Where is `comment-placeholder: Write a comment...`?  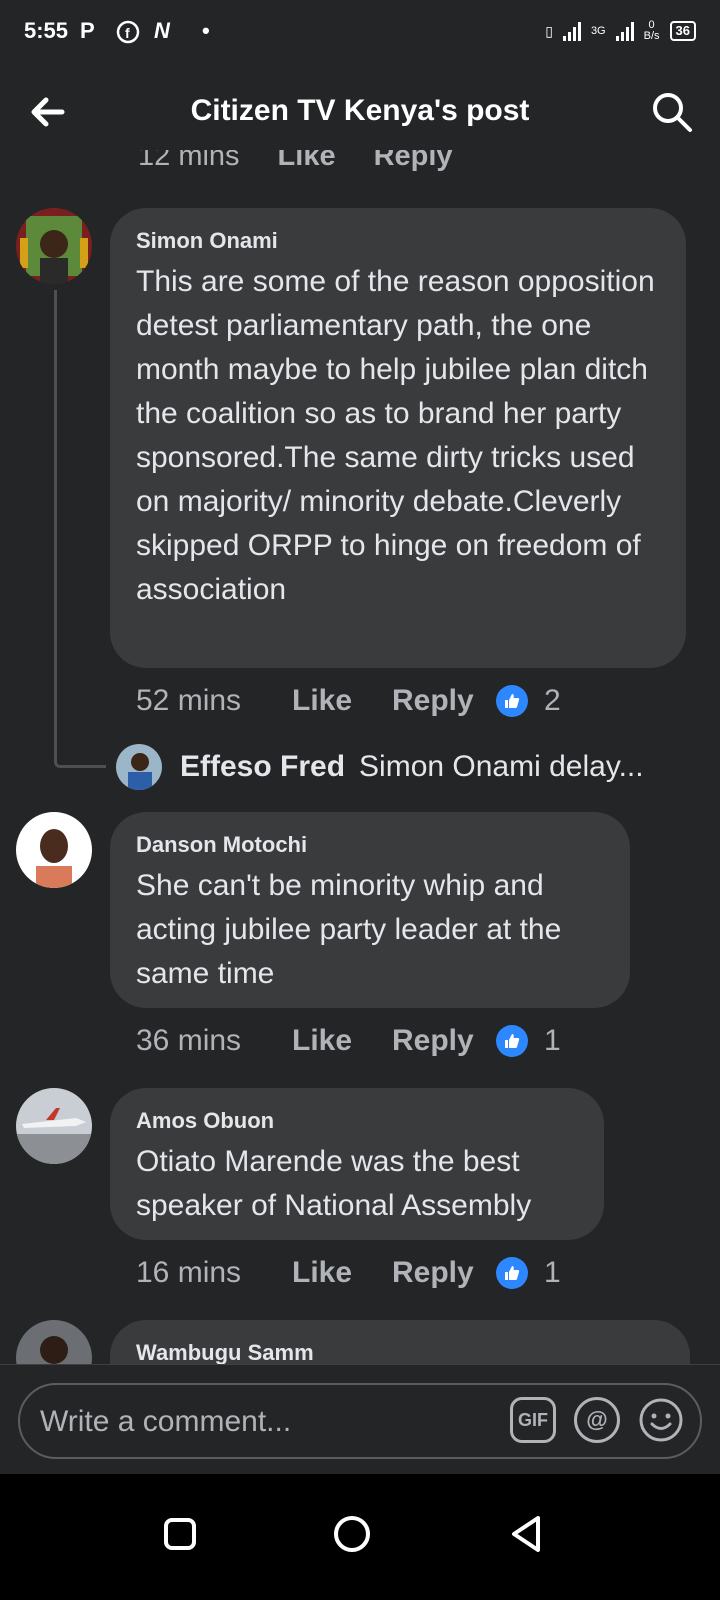
comment-placeholder: Write a comment... is located at coordinates (166, 1421).